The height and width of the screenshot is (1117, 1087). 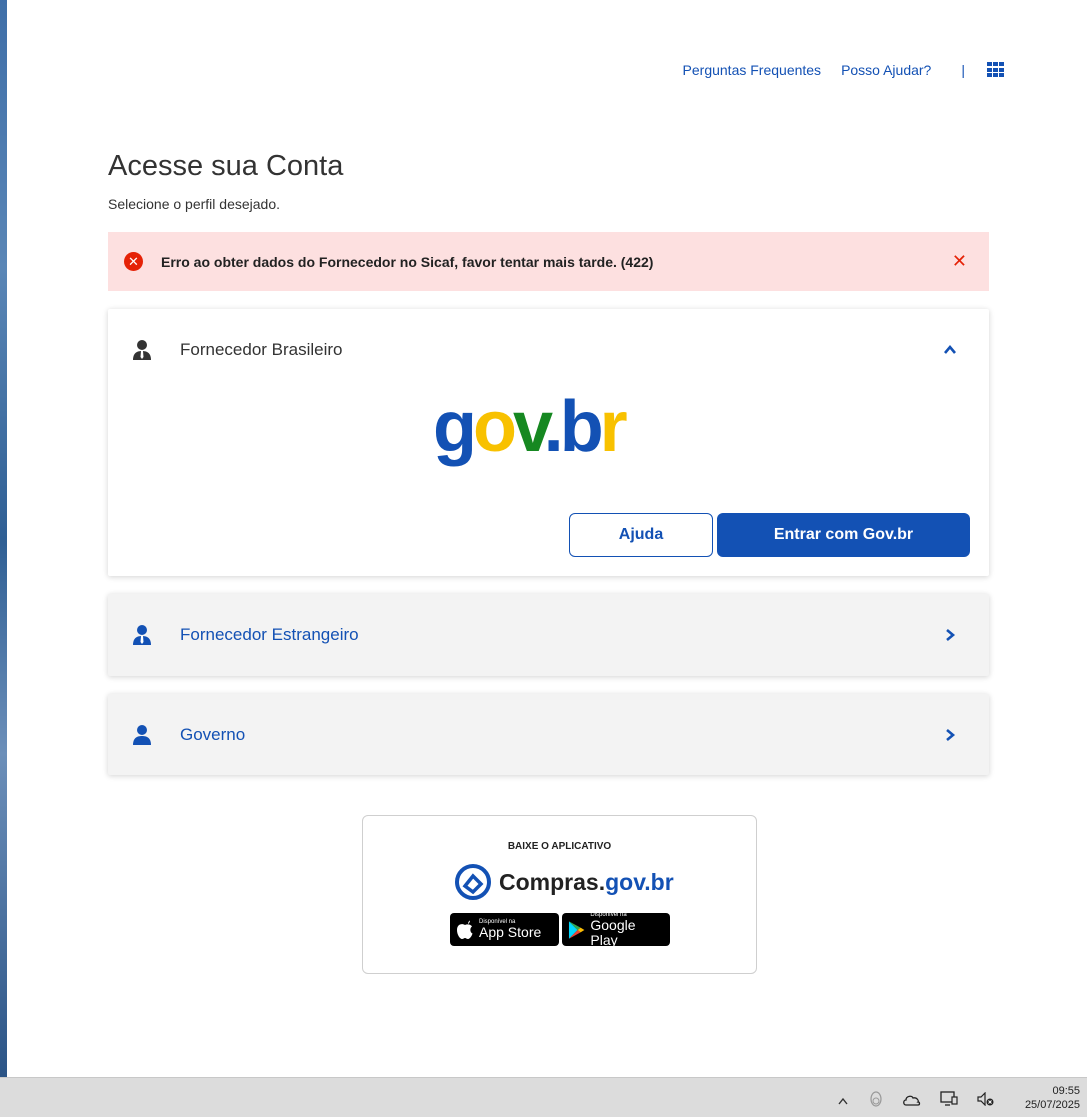 I want to click on close-icon: ✕, so click(x=959, y=261).